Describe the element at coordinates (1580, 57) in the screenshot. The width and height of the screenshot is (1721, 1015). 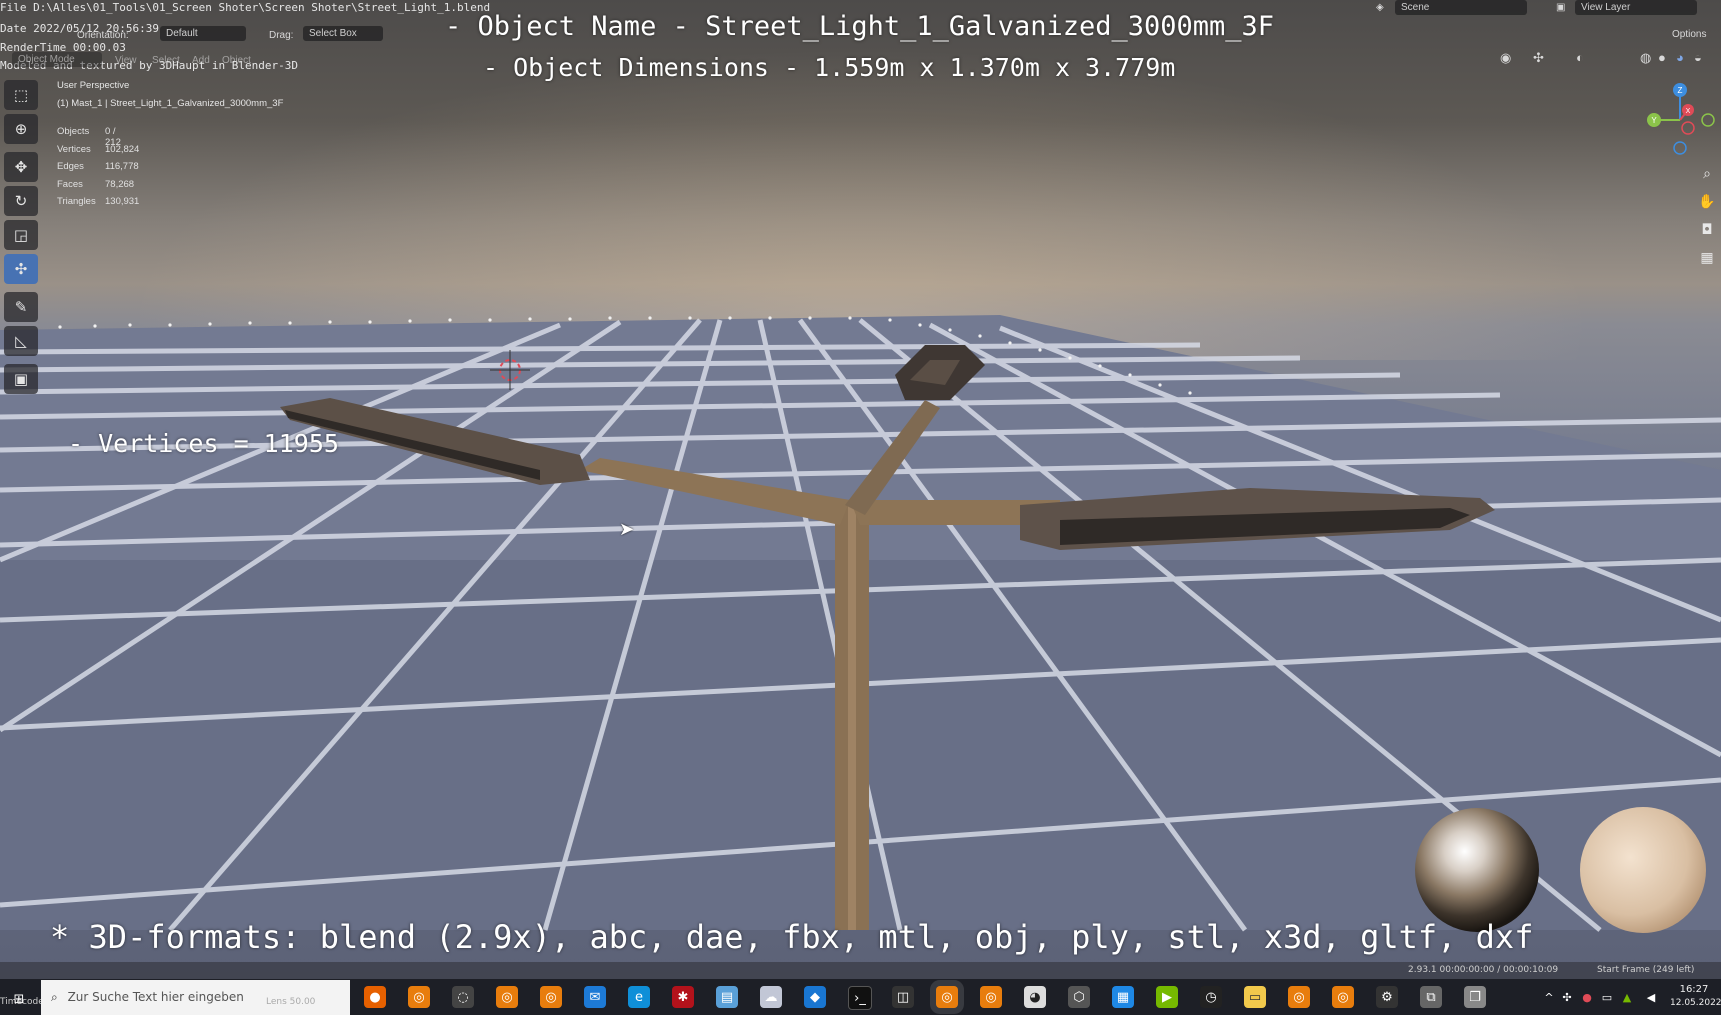
I see `xray-icon: ◐` at that location.